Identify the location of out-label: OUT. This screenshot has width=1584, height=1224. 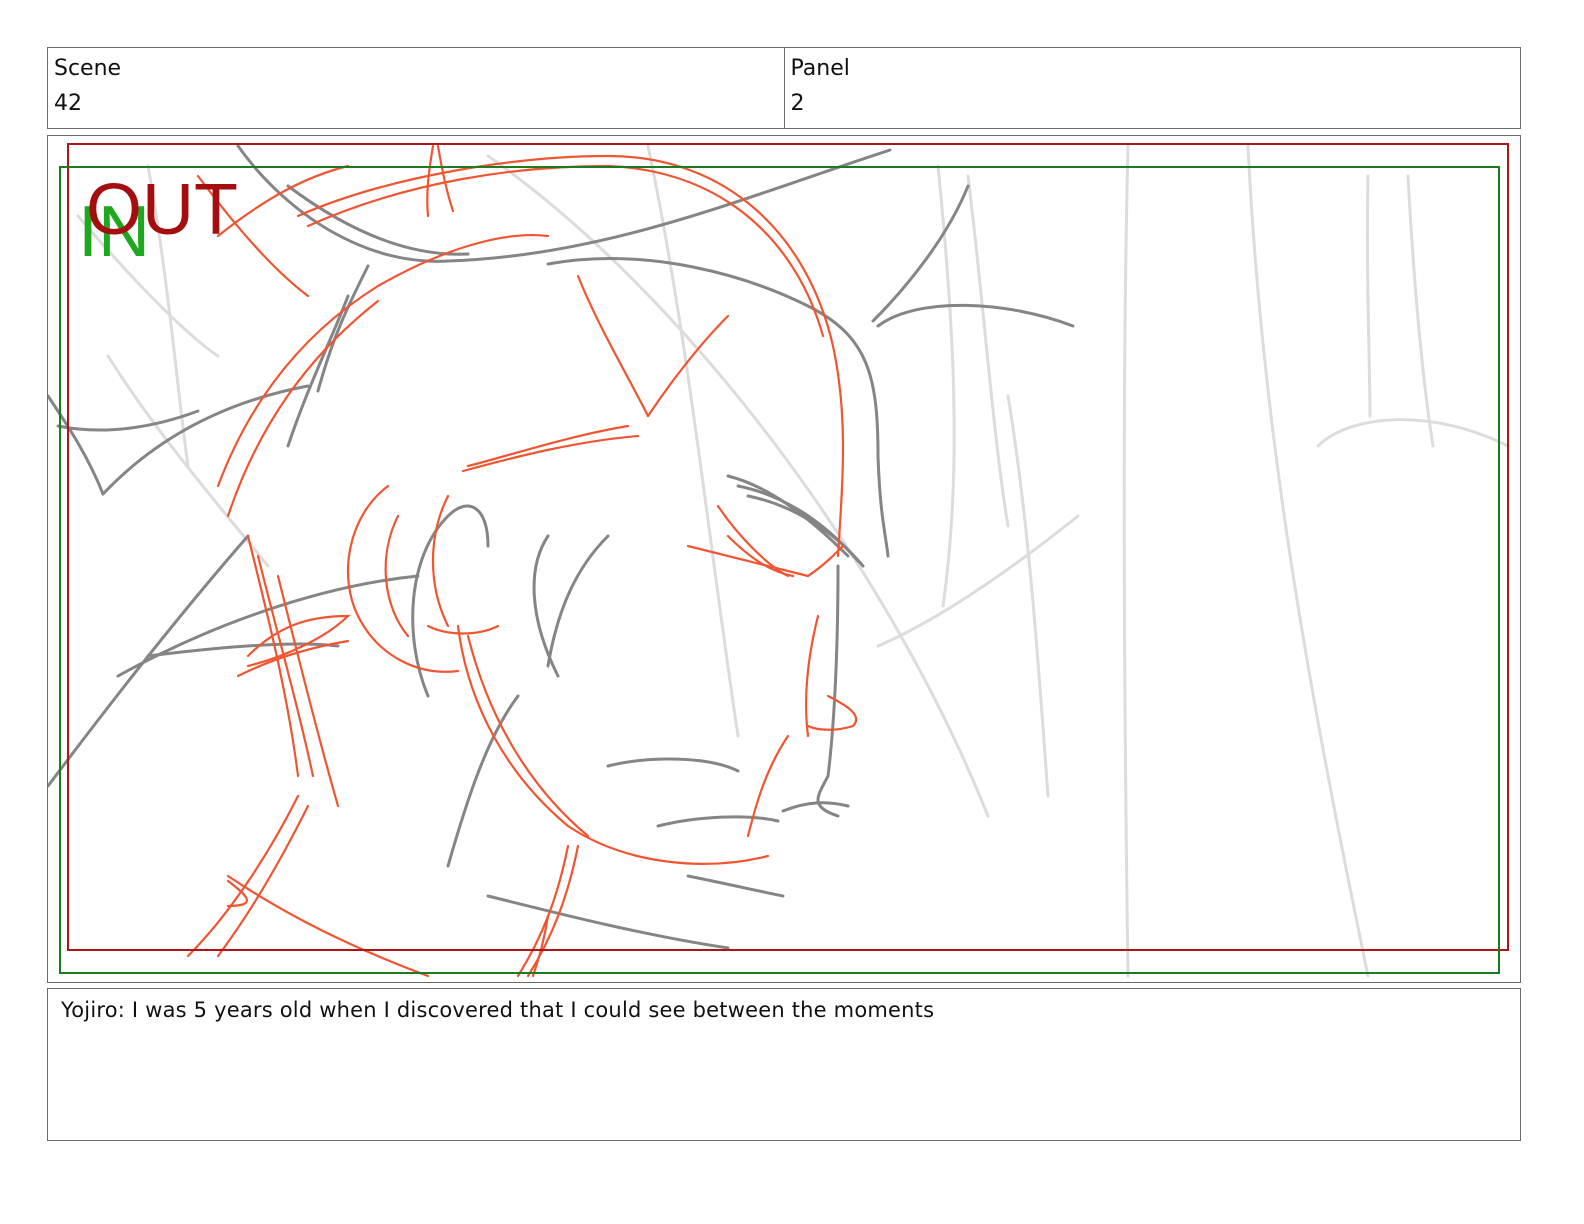
(162, 210).